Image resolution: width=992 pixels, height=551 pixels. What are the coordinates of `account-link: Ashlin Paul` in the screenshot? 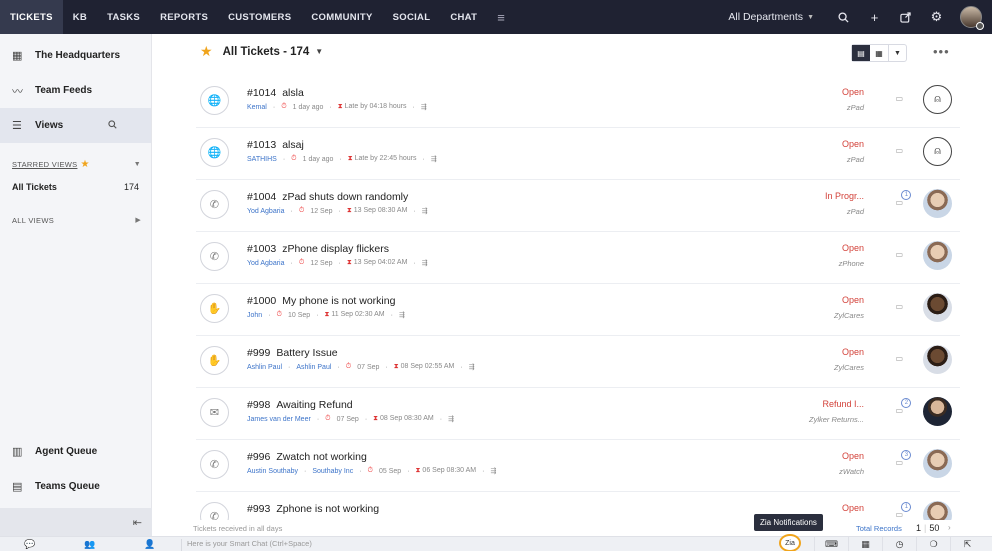 It's located at (313, 367).